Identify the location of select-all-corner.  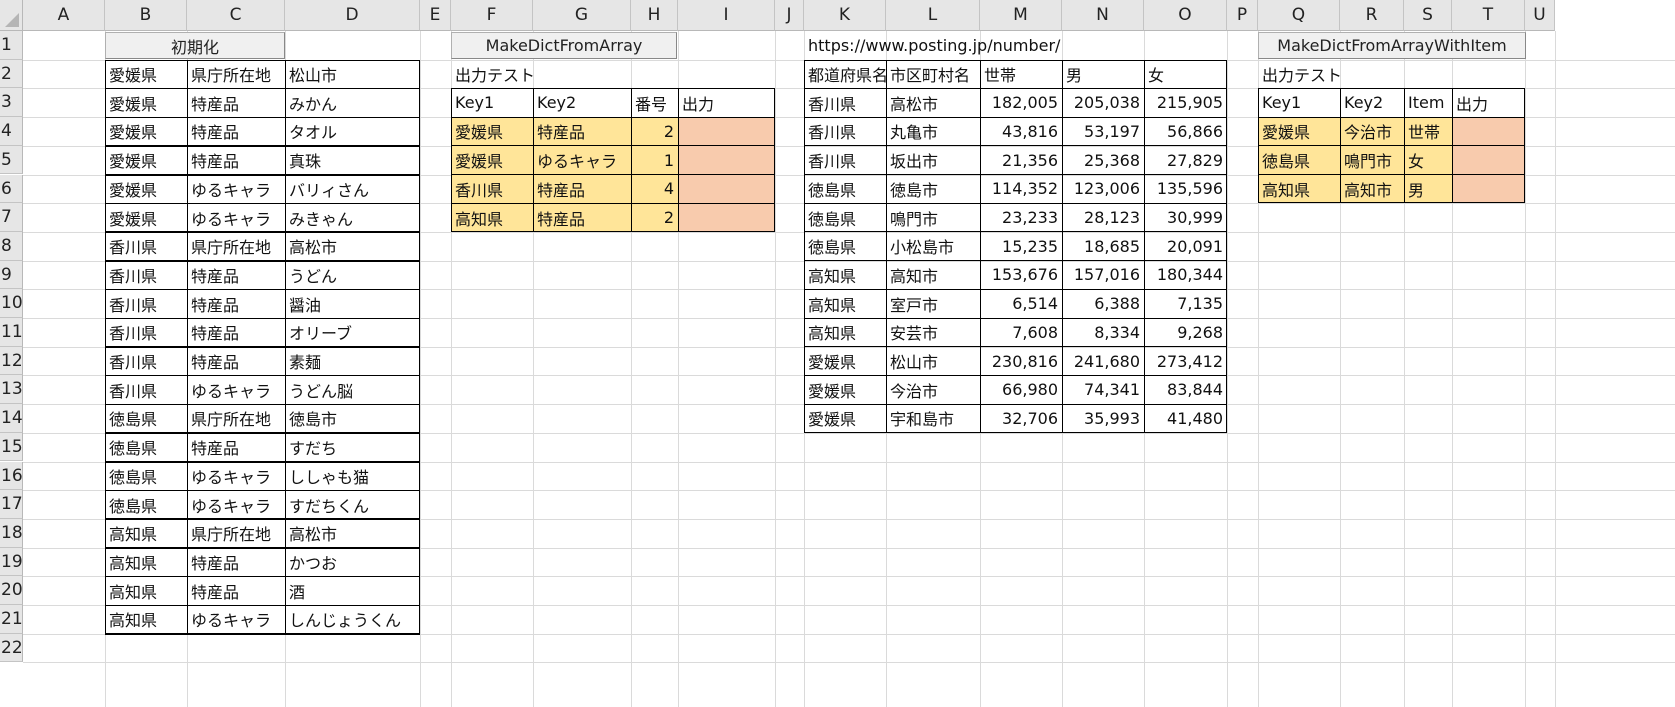
(11, 15).